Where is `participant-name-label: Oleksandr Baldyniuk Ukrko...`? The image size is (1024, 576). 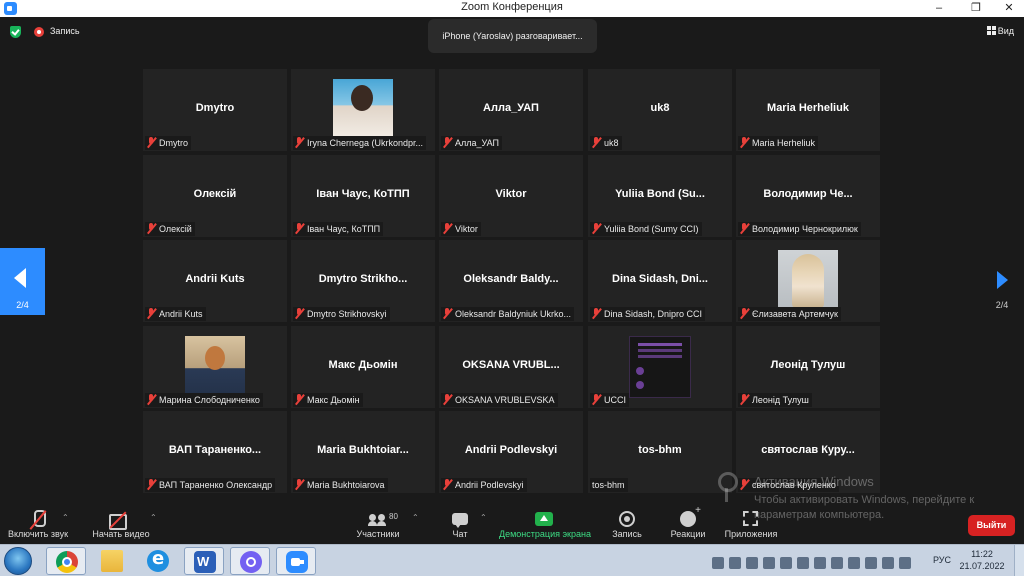
participant-name-label: Oleksandr Baldyniuk Ukrko... is located at coordinates (508, 314).